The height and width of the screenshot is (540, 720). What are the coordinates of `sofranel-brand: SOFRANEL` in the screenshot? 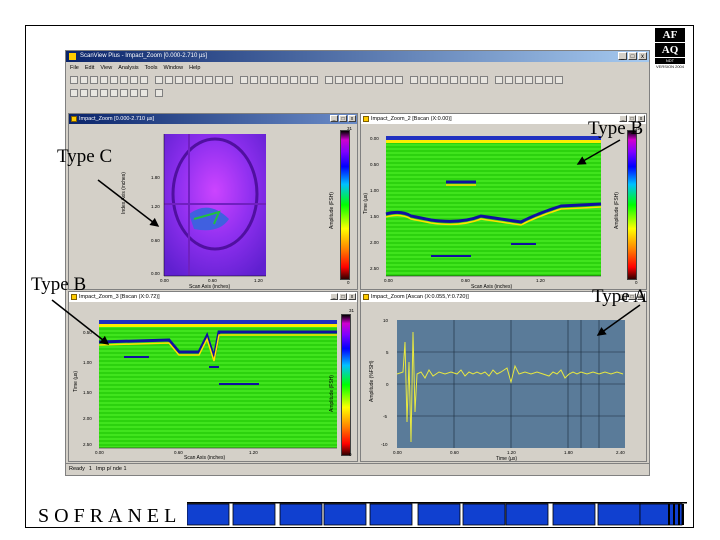 It's located at (110, 516).